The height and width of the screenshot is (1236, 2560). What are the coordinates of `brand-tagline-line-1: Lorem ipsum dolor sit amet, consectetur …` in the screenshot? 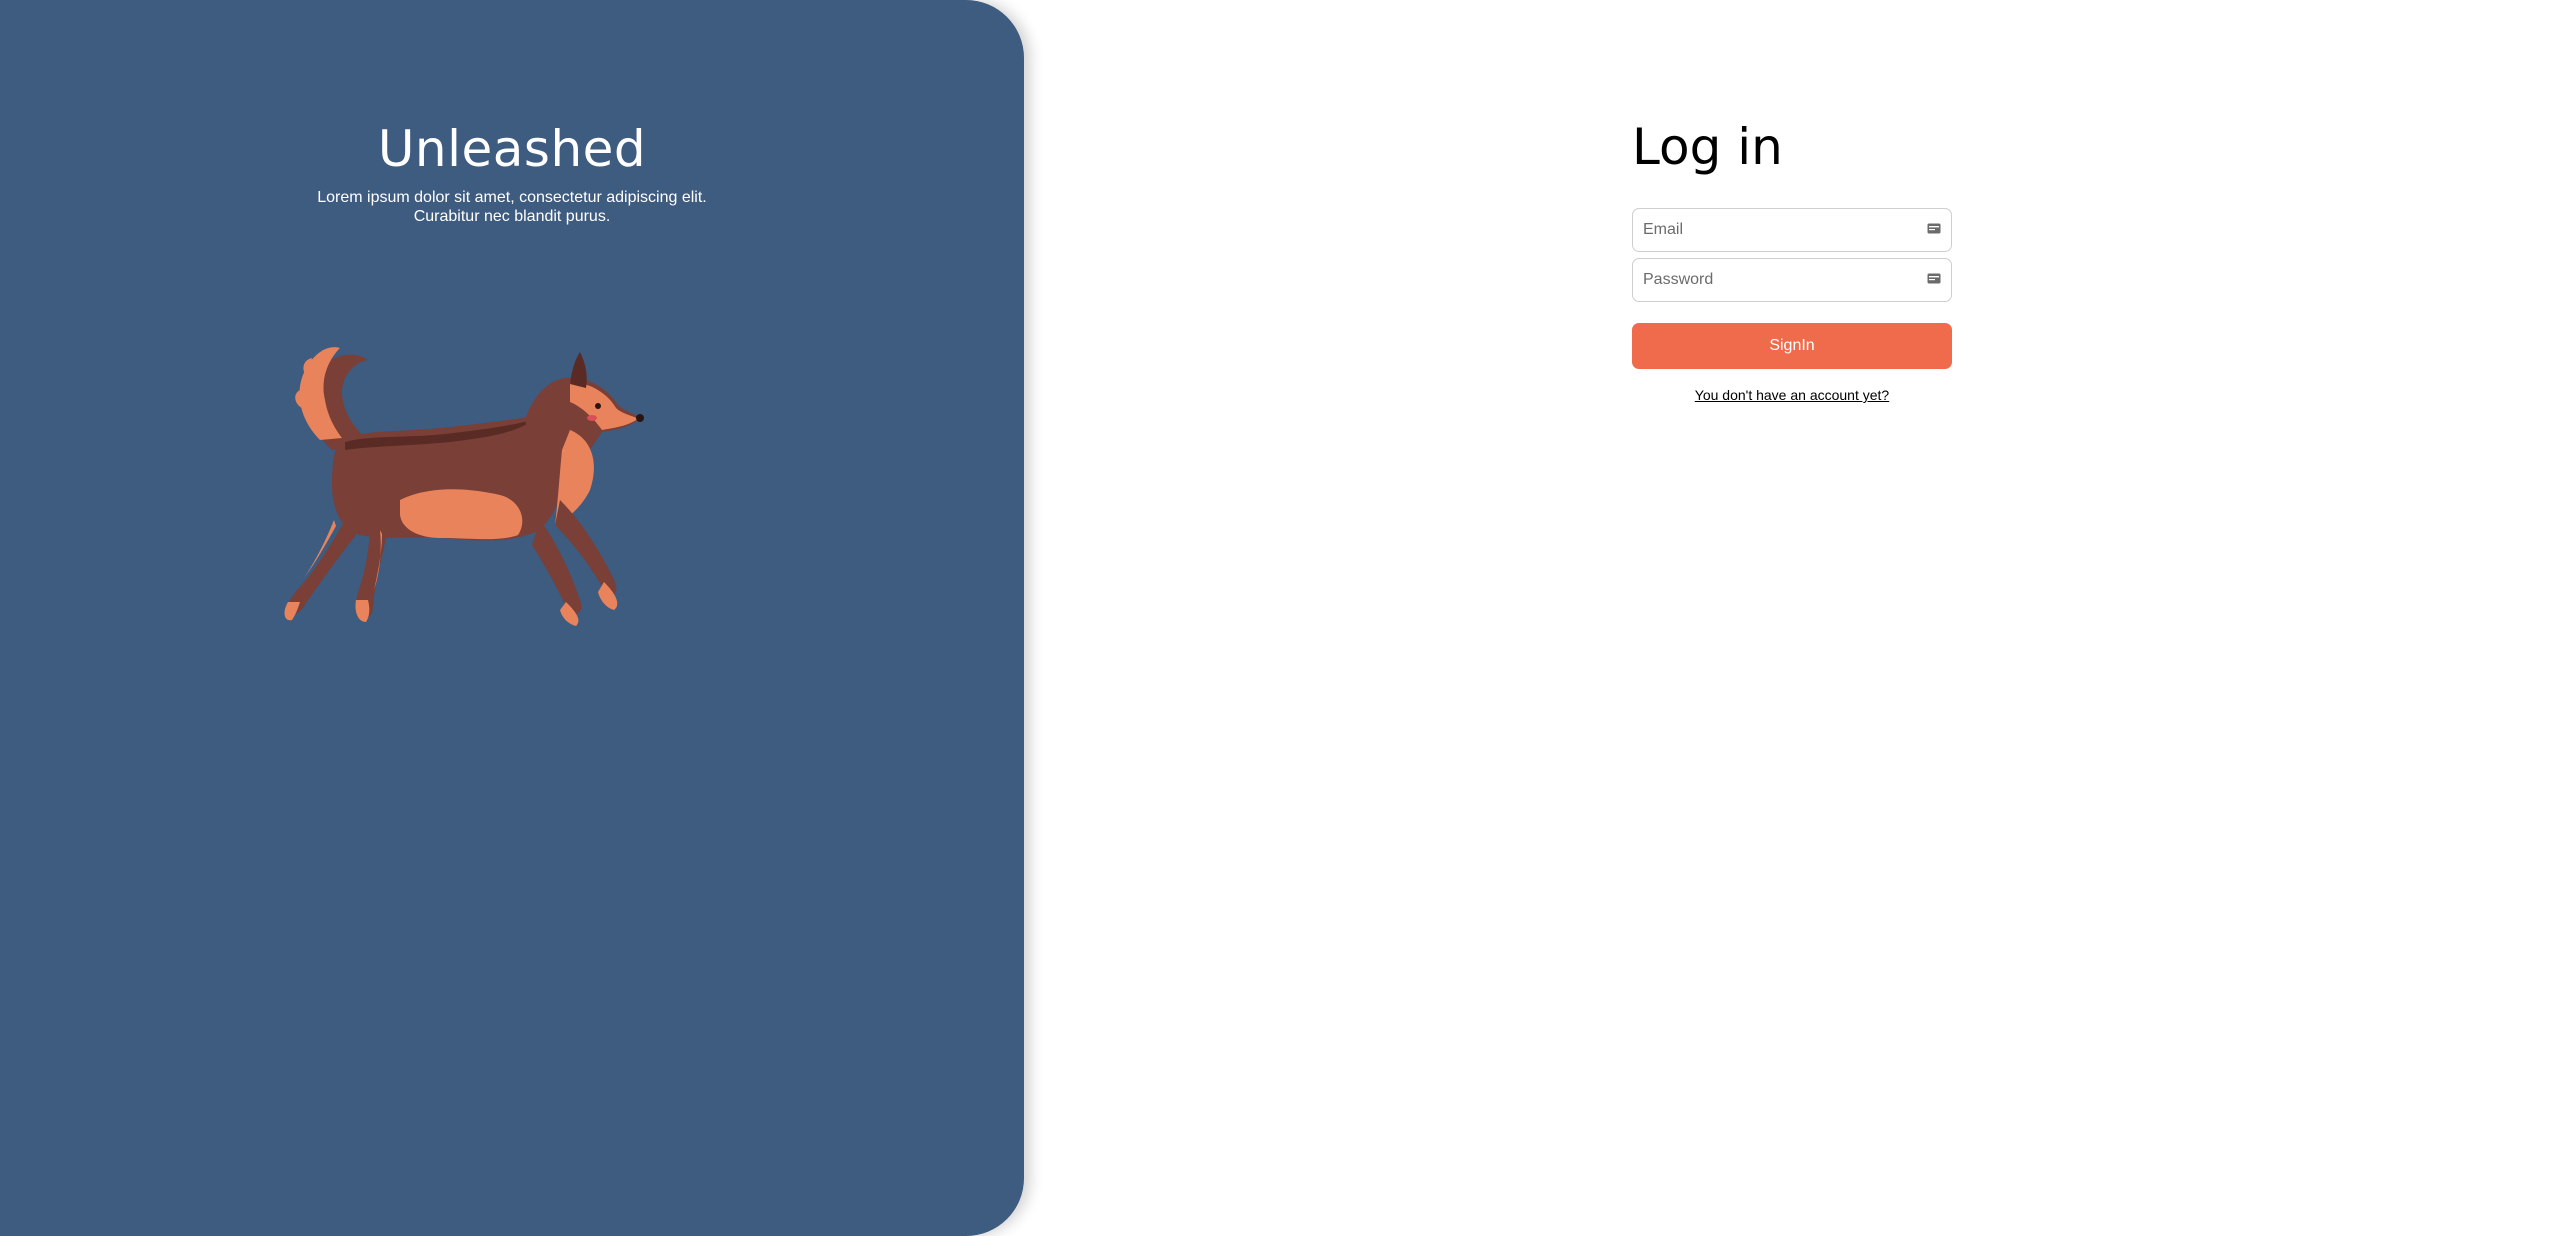 It's located at (512, 197).